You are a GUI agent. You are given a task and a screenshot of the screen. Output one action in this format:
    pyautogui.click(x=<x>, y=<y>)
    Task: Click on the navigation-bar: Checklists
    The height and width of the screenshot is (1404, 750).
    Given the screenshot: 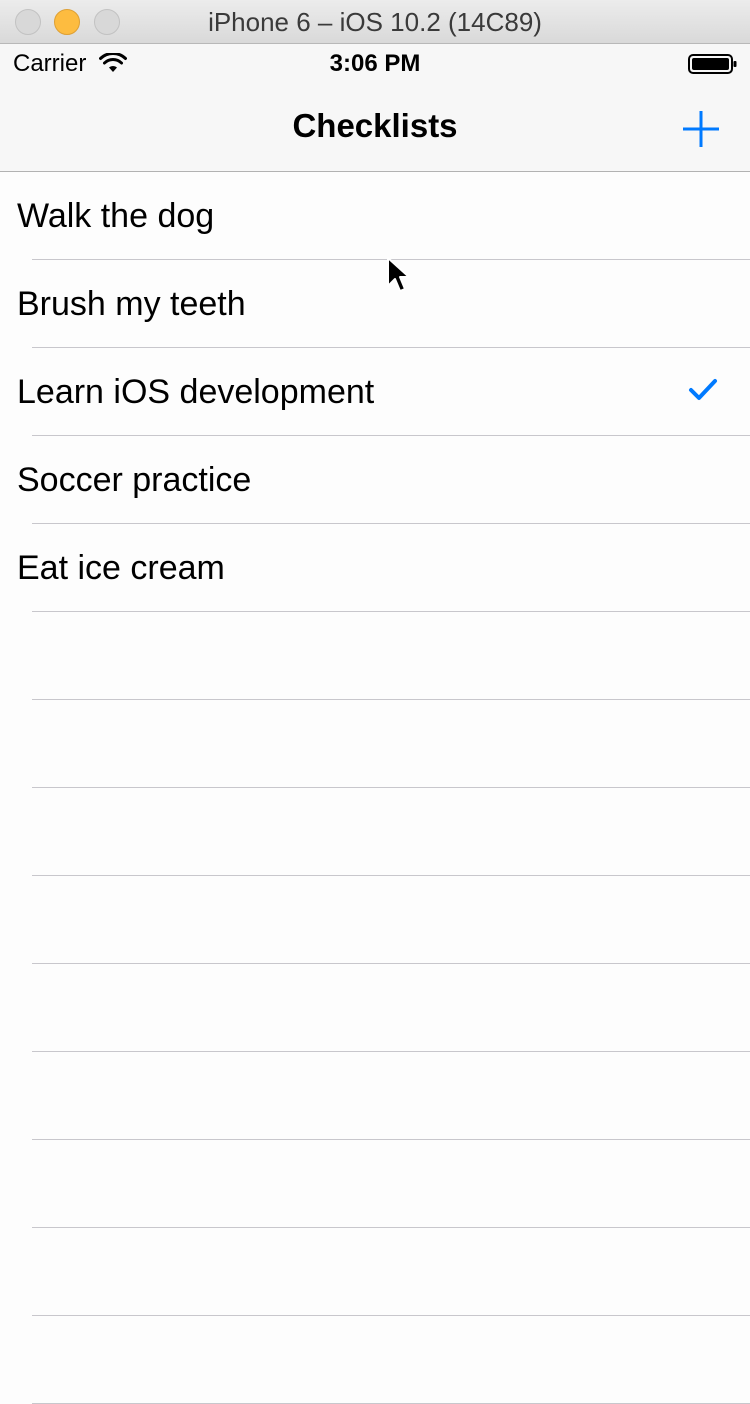 What is the action you would take?
    pyautogui.click(x=375, y=128)
    